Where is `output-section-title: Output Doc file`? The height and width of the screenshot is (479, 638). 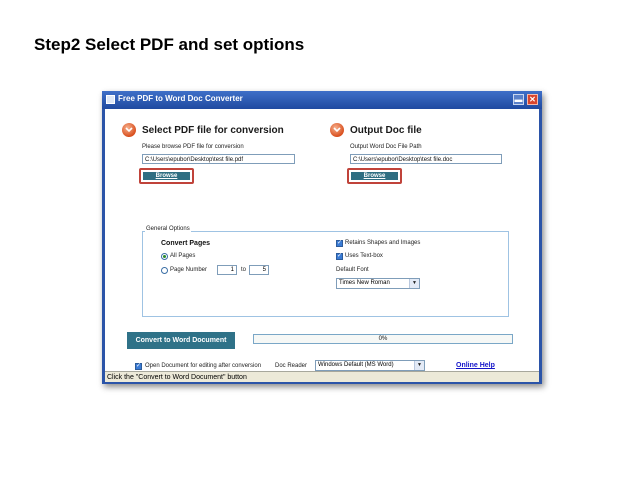
output-section-title: Output Doc file is located at coordinates (386, 130).